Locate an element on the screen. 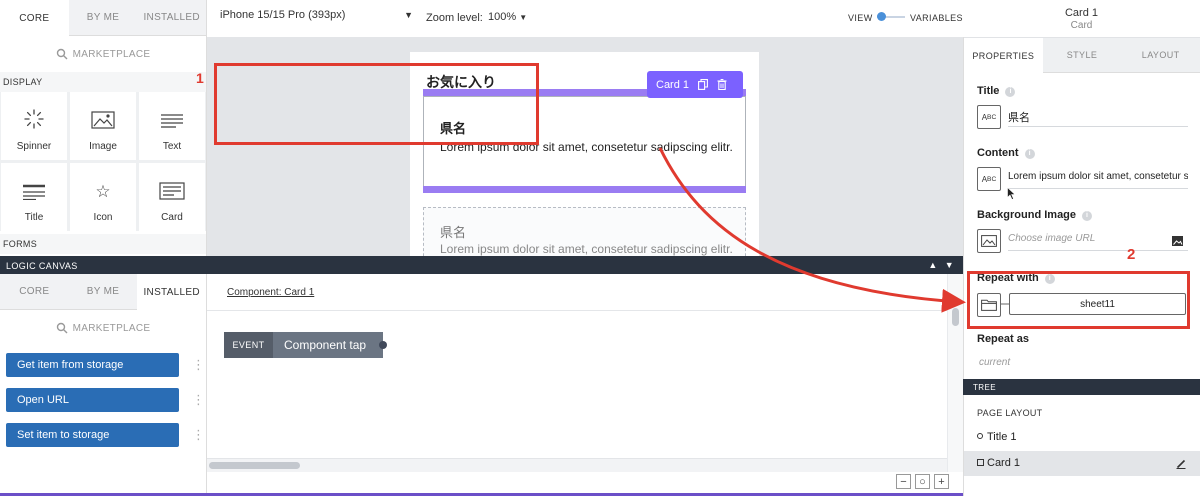  component-label: Text is located at coordinates (172, 146).